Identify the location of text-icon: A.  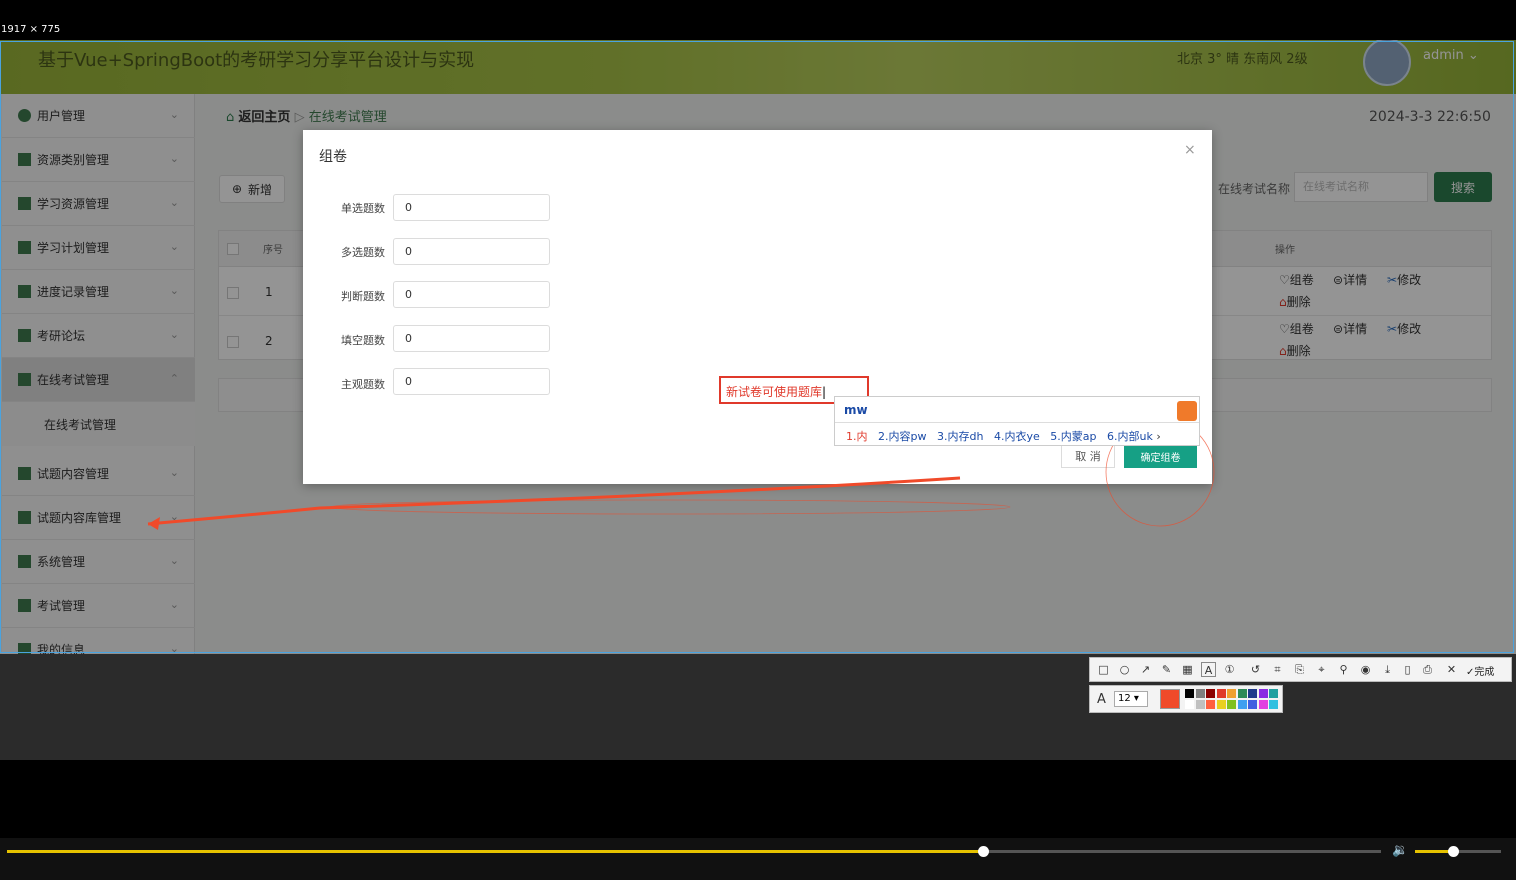
(1208, 669).